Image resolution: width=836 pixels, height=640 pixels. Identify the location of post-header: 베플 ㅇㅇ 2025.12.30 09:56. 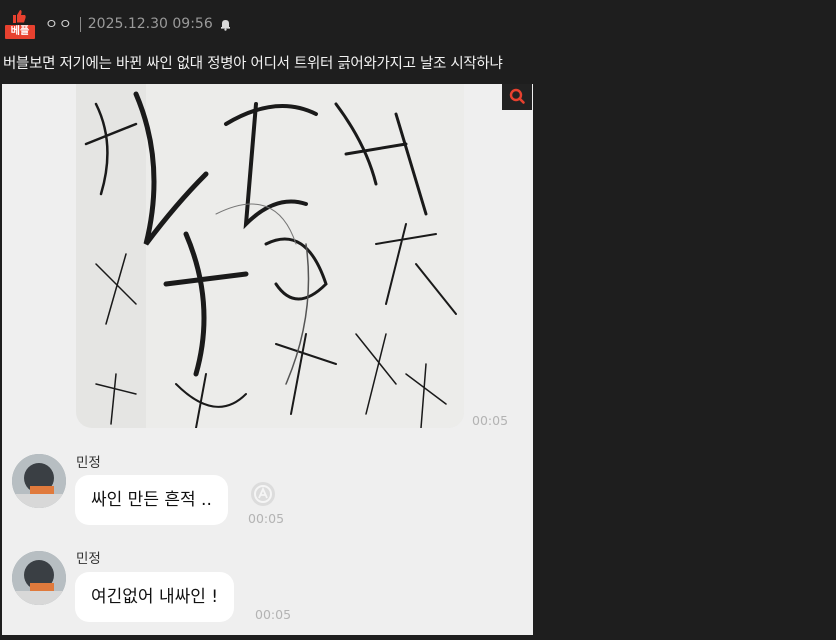
(118, 24).